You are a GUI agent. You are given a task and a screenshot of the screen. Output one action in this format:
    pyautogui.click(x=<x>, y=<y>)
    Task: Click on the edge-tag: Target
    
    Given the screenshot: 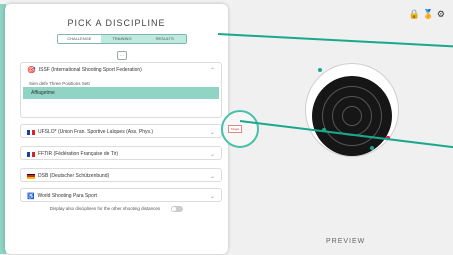 What is the action you would take?
    pyautogui.click(x=235, y=129)
    